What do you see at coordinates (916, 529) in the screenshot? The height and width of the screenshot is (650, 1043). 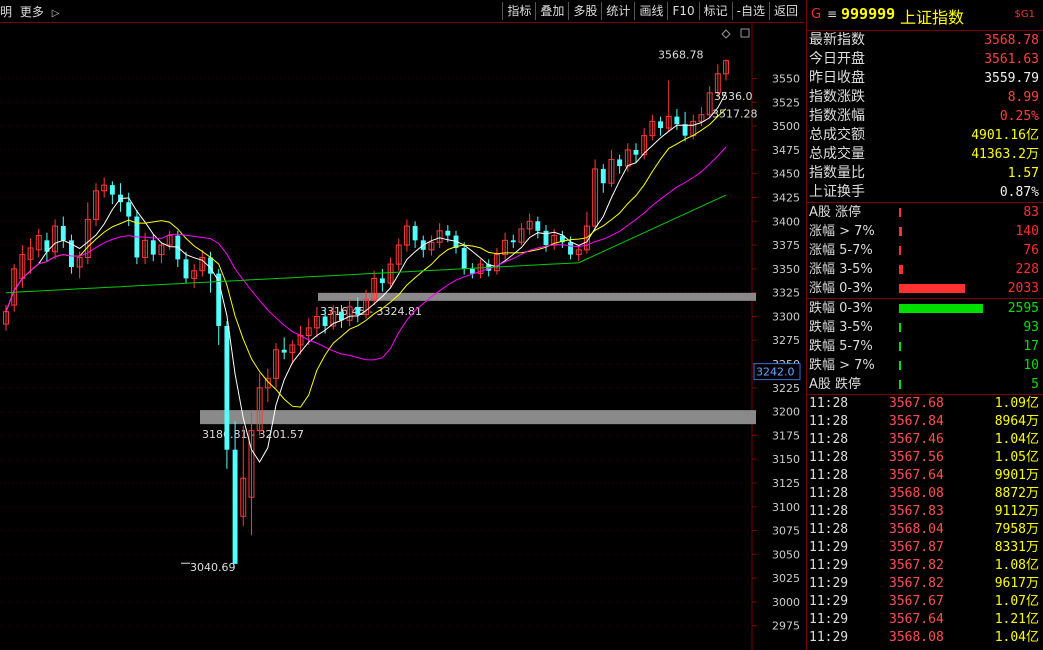 I see `tick-price: 3568.04` at bounding box center [916, 529].